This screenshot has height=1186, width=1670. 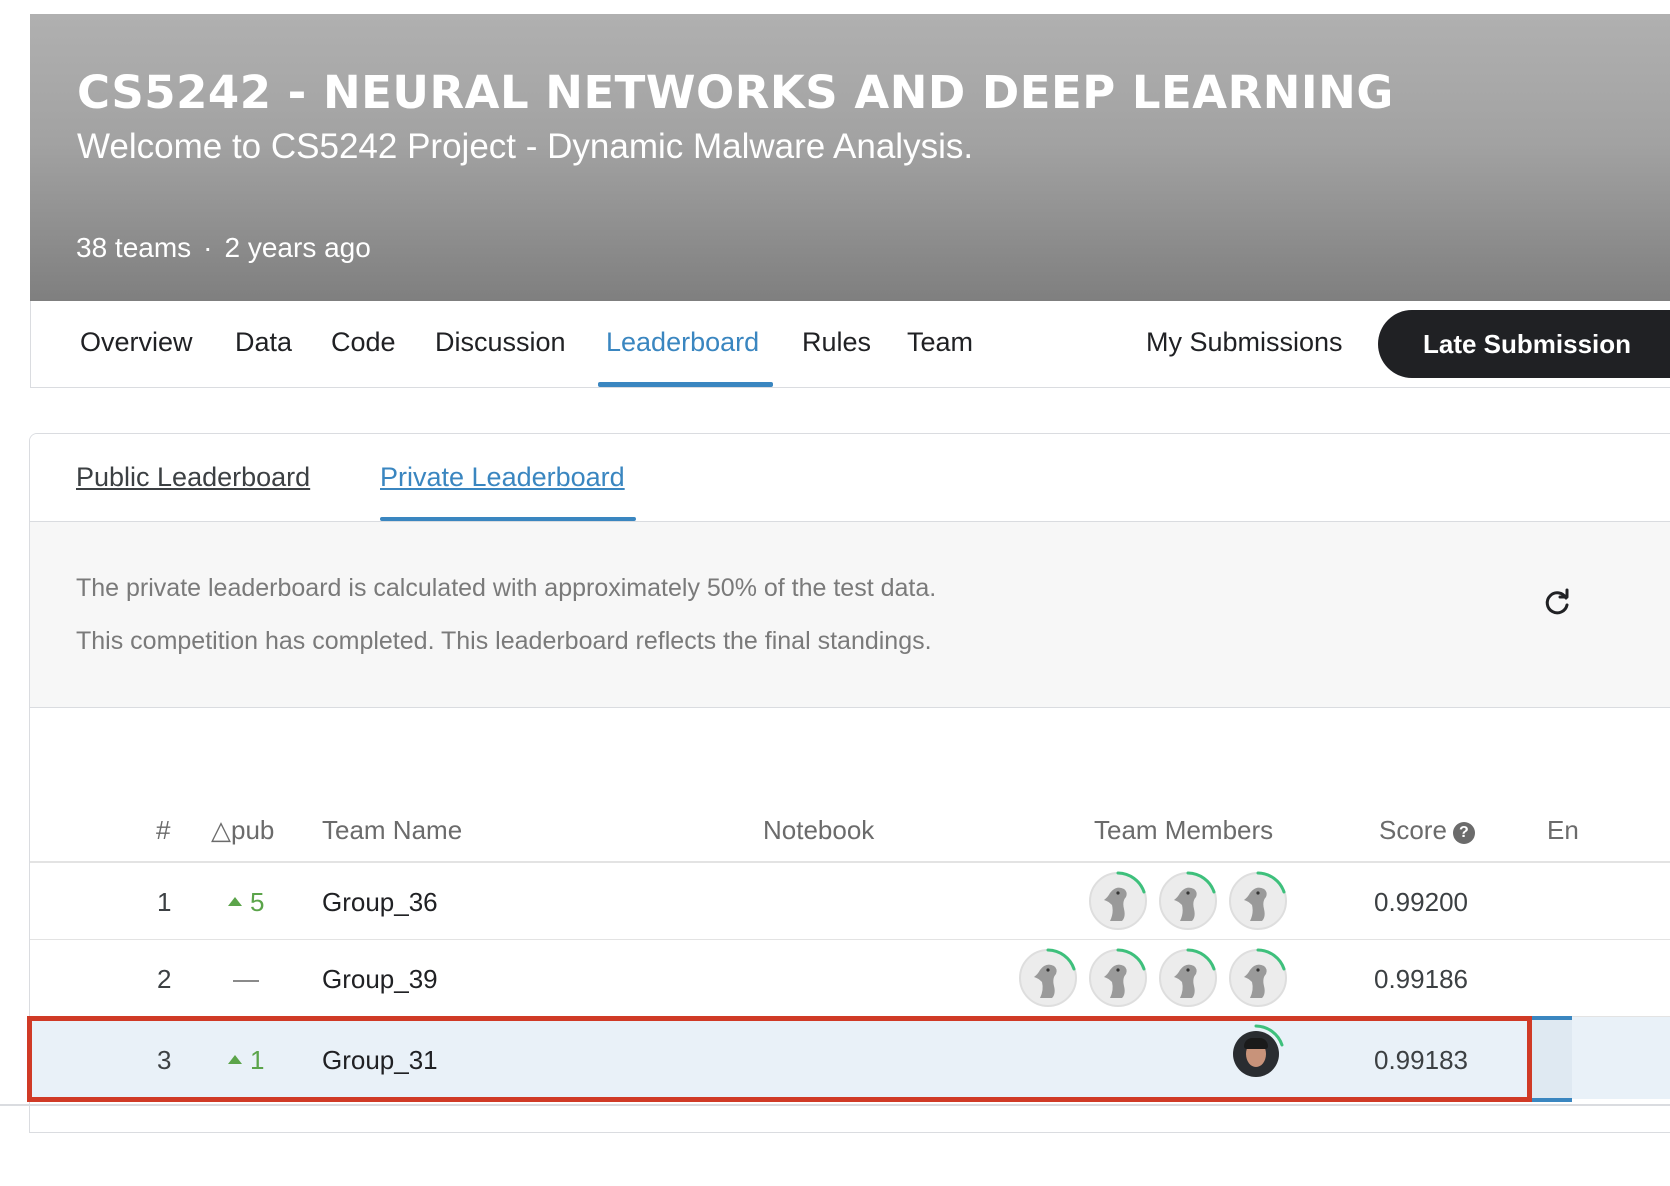 I want to click on avatar-hair, so click(x=1256, y=1043).